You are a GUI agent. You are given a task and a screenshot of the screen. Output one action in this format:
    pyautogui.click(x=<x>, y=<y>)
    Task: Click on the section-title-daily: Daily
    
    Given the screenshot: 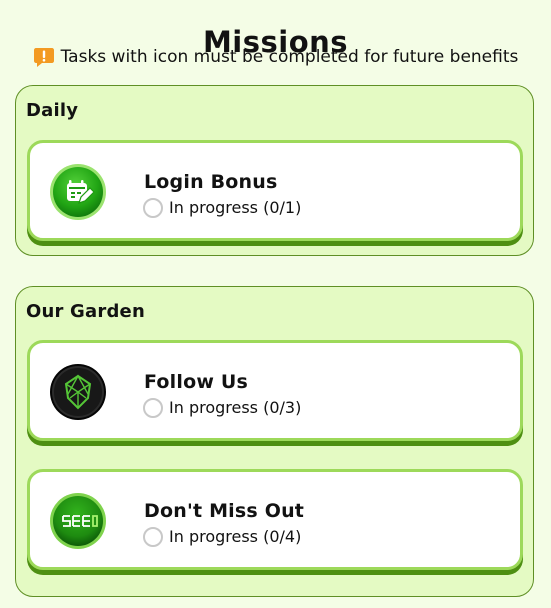 What is the action you would take?
    pyautogui.click(x=52, y=110)
    